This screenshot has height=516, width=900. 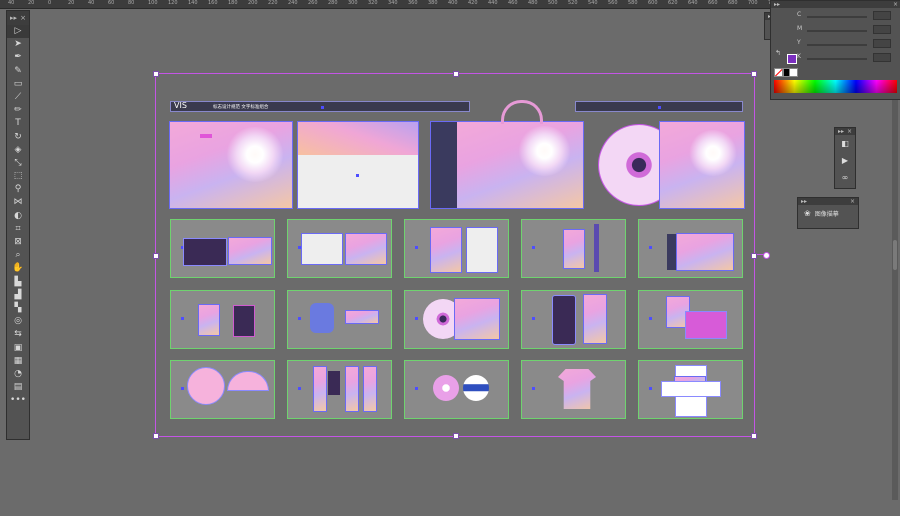 I want to click on color-spectrum, so click(x=835, y=86).